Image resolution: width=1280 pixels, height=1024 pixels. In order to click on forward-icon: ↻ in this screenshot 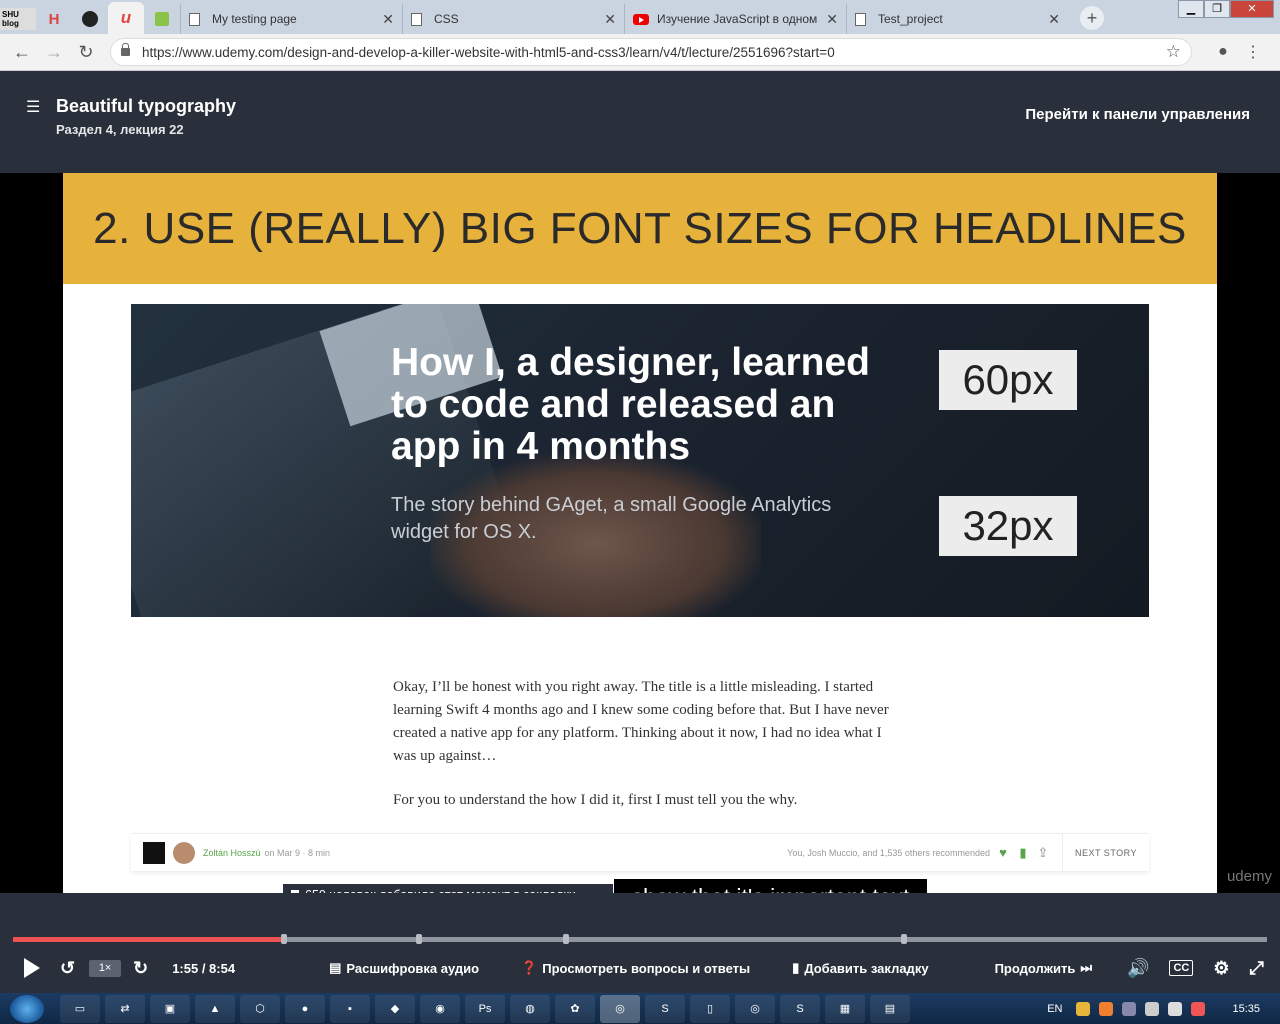, I will do `click(140, 968)`.